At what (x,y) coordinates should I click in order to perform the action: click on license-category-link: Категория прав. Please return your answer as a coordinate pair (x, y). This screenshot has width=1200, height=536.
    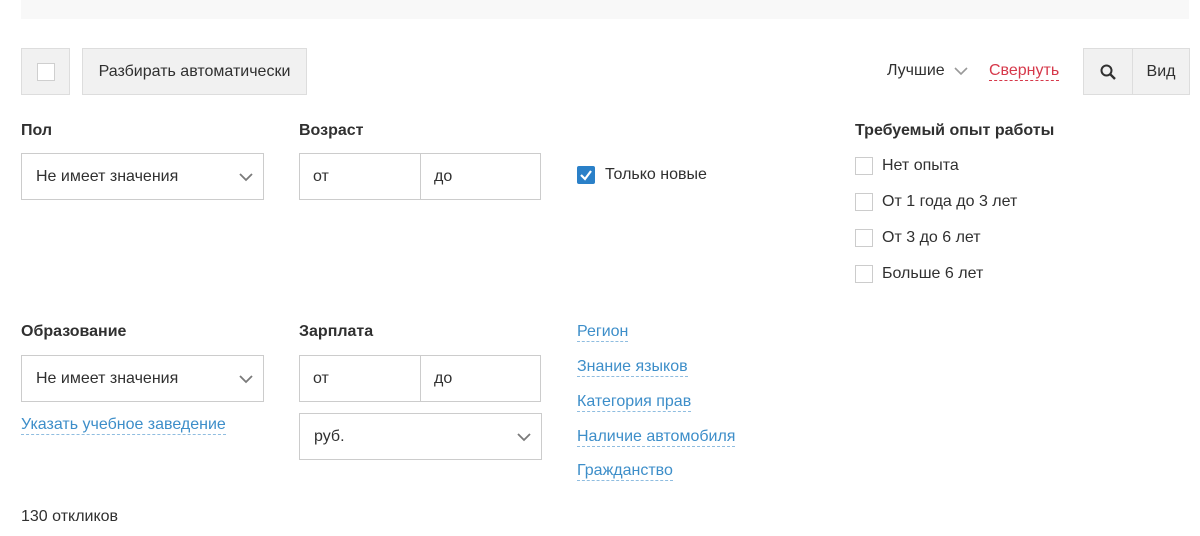
    Looking at the image, I should click on (634, 402).